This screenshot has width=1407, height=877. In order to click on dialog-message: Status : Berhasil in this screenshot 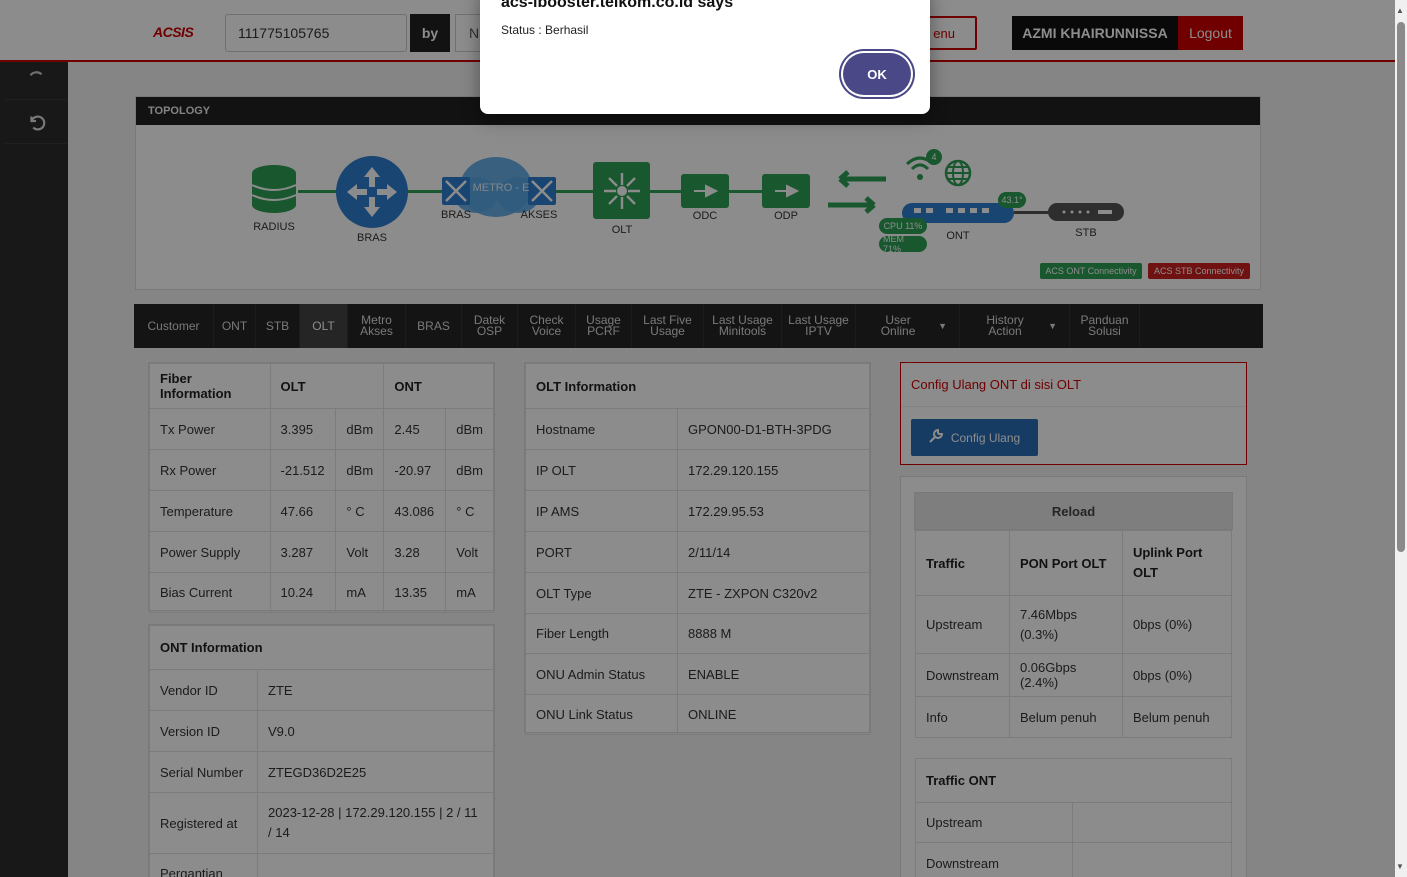, I will do `click(545, 30)`.